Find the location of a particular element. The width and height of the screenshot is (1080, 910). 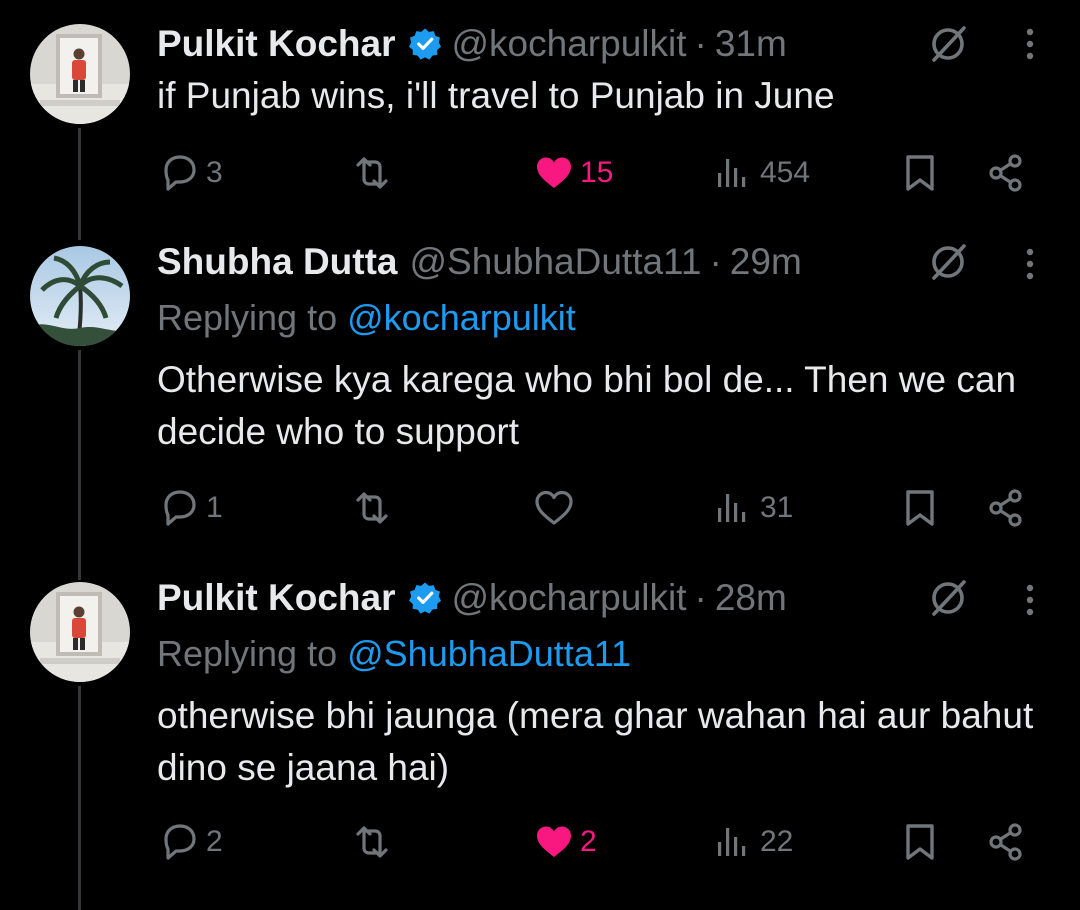

view-count: 22 is located at coordinates (777, 841).